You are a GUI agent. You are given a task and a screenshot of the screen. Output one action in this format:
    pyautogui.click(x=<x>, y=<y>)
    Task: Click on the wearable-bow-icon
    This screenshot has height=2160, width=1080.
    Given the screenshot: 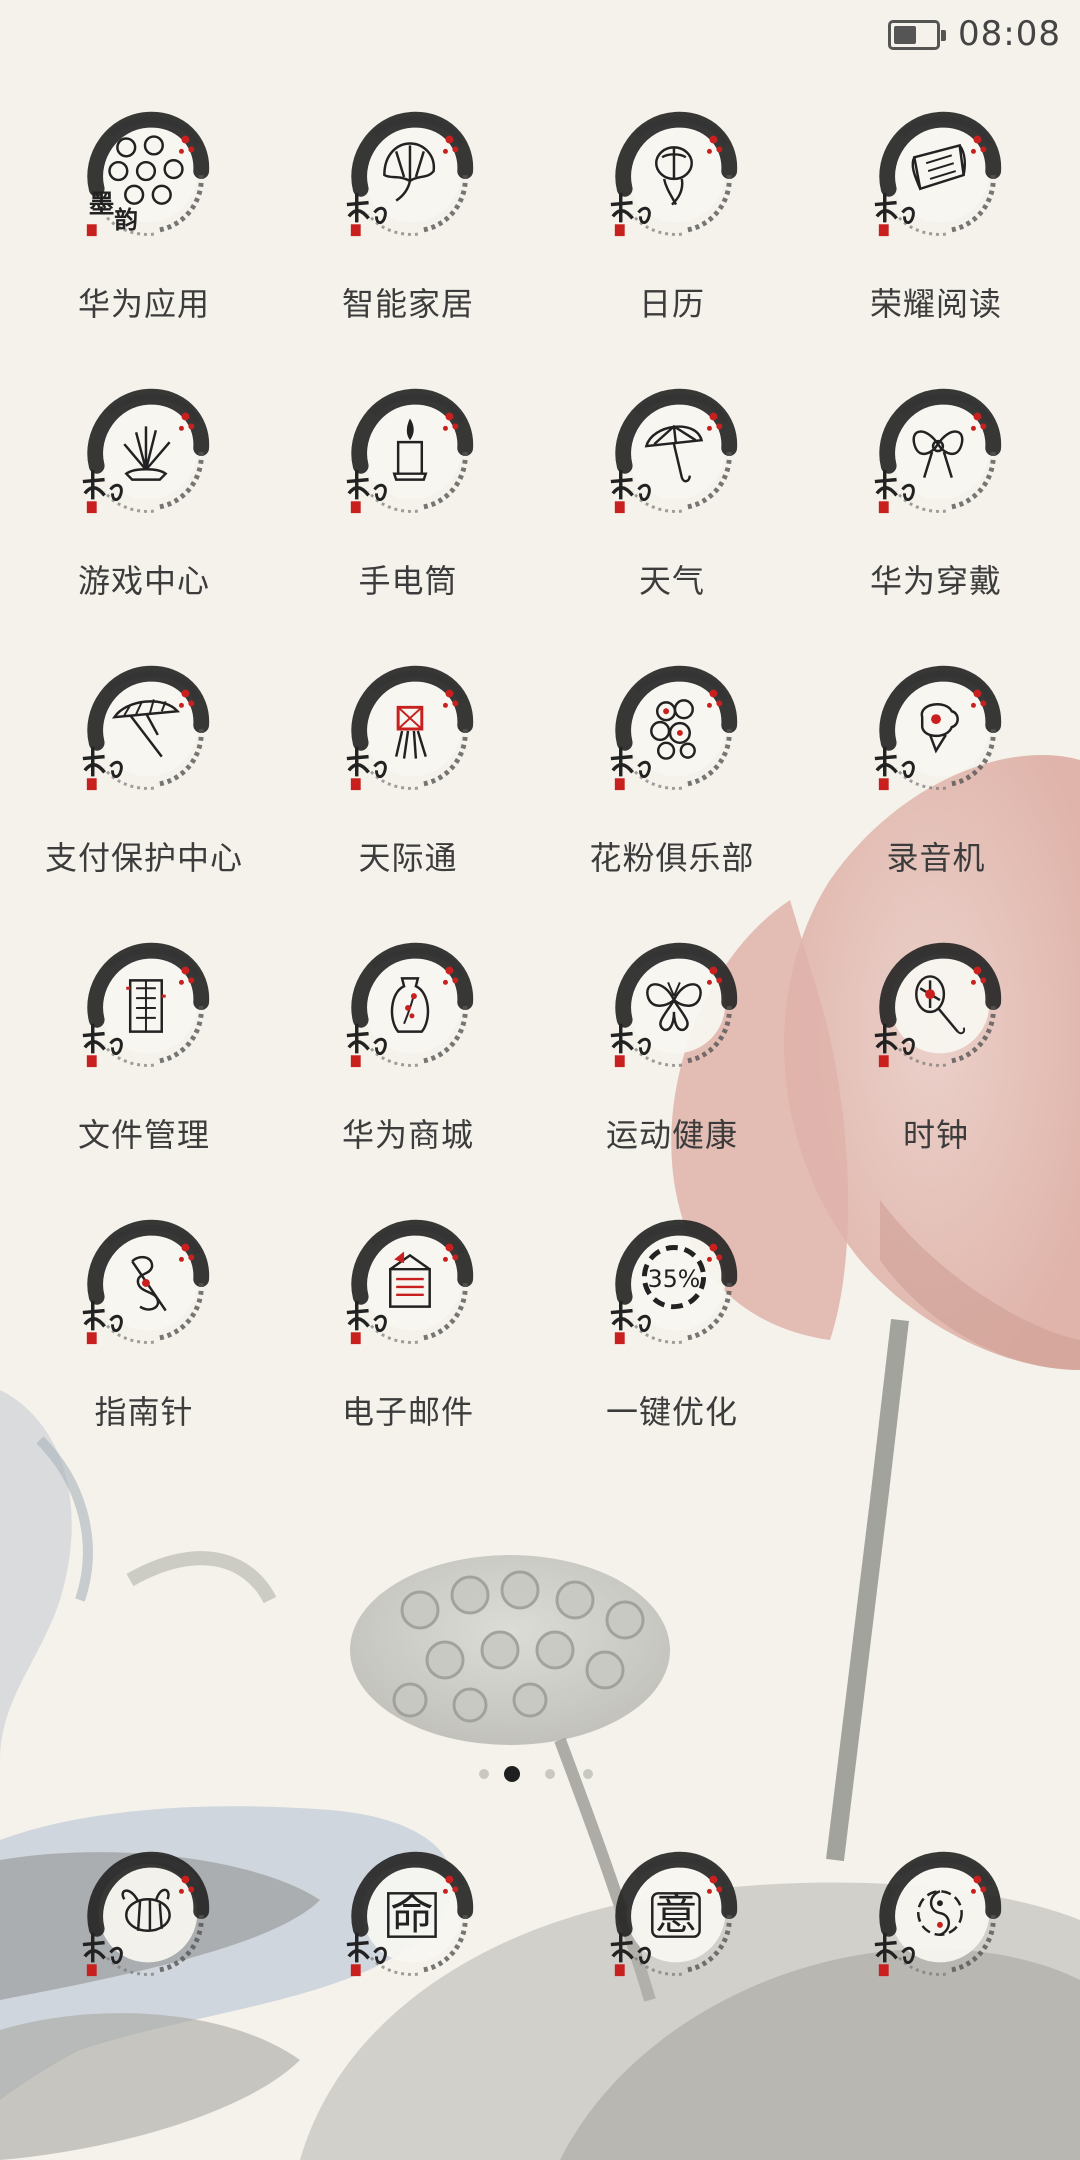 What is the action you would take?
    pyautogui.click(x=938, y=451)
    